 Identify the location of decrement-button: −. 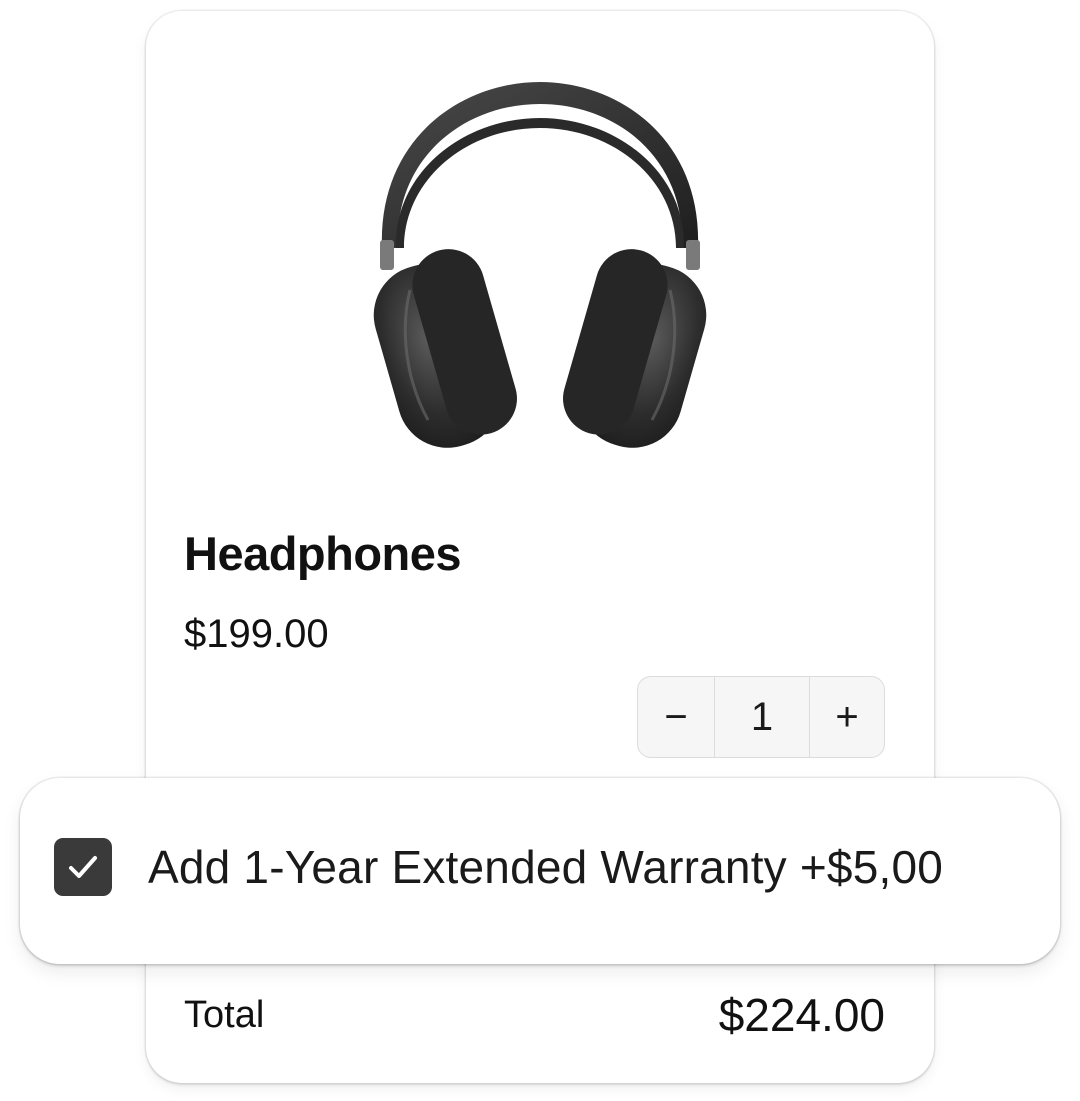
(676, 717).